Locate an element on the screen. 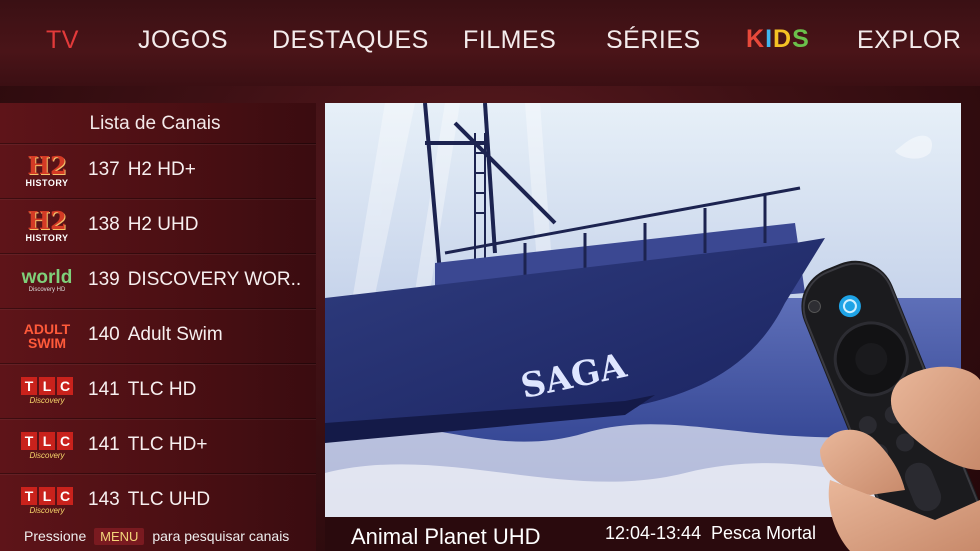  search-hint: Pressione MENU para pesquisar canais is located at coordinates (156, 536).